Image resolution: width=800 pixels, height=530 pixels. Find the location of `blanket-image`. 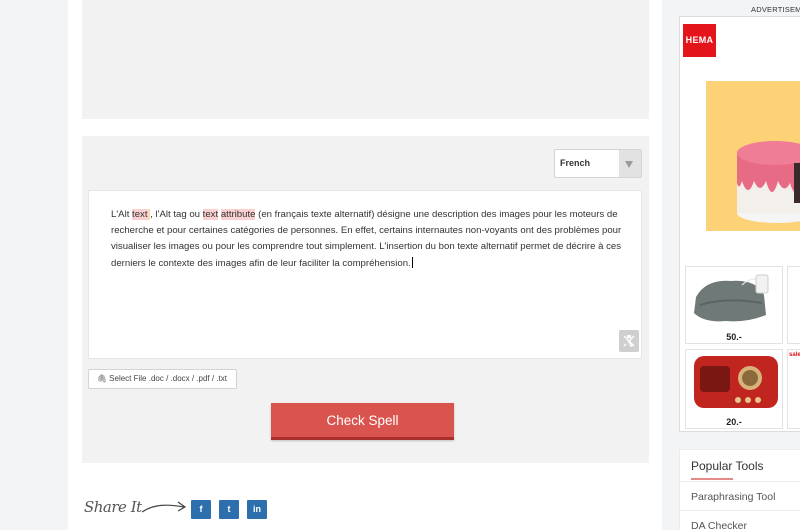

blanket-image is located at coordinates (731, 298).